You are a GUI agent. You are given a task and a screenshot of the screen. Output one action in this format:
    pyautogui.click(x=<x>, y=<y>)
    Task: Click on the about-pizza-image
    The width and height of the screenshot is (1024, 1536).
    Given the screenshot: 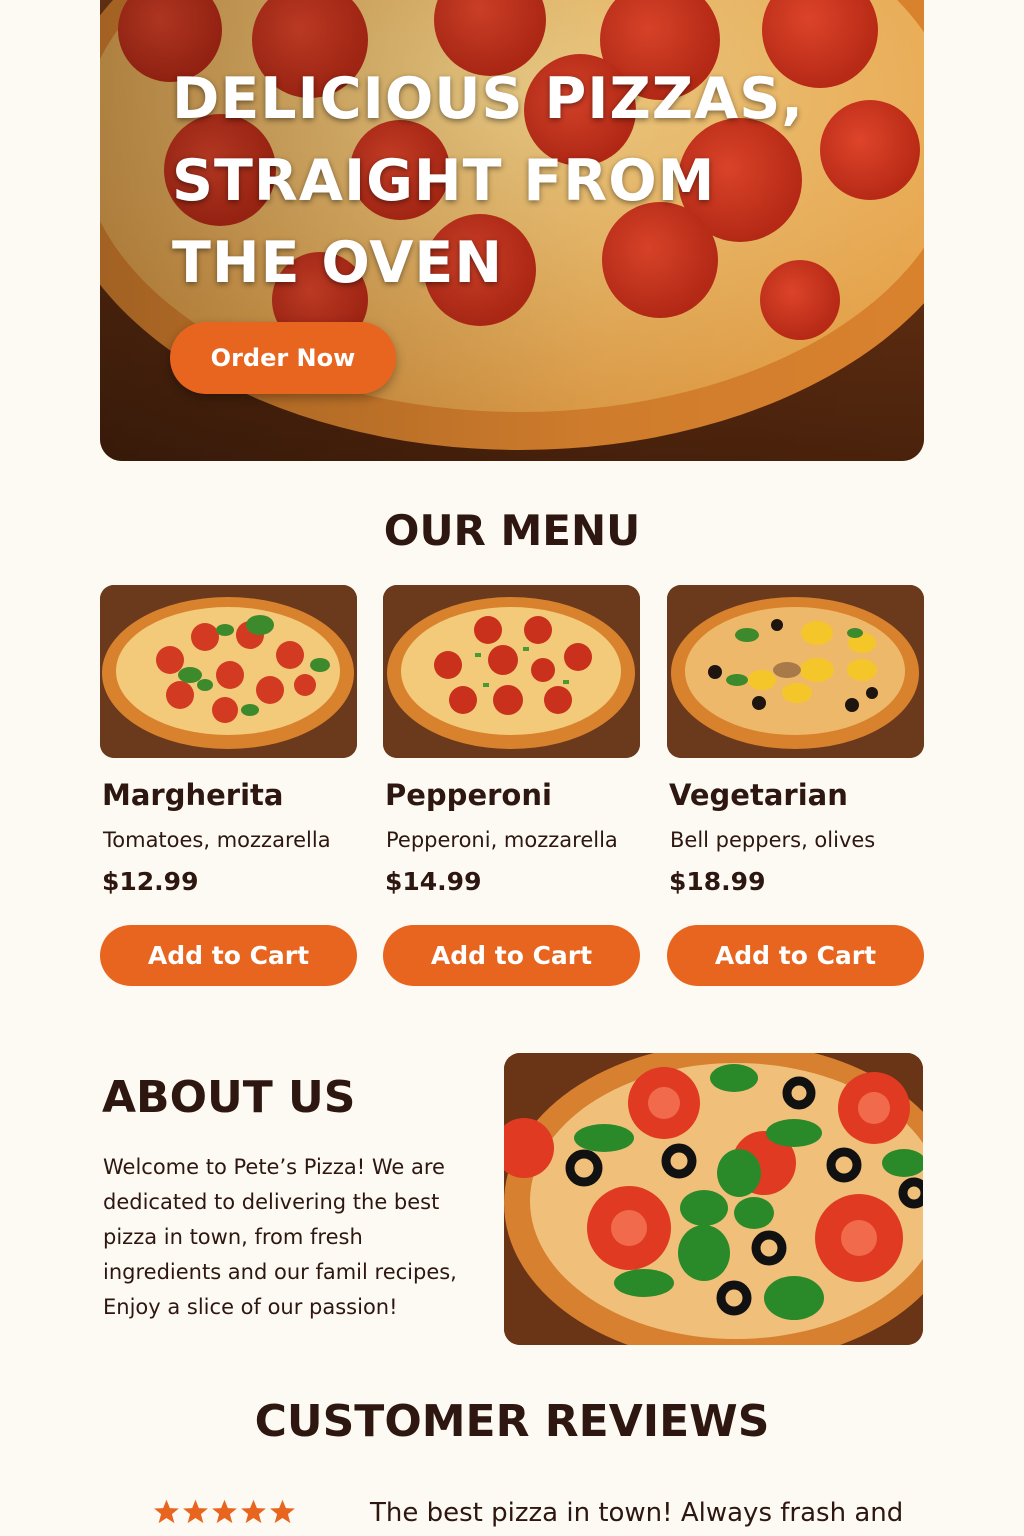 What is the action you would take?
    pyautogui.click(x=713, y=1199)
    